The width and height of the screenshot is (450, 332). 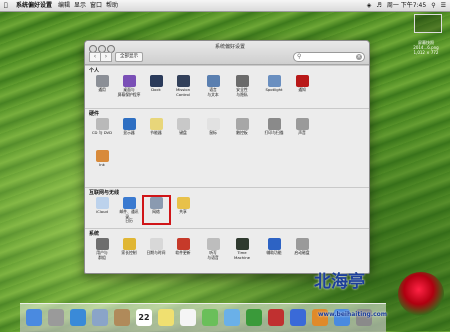 I want to click on startup-disk-icon, so click(x=302, y=244).